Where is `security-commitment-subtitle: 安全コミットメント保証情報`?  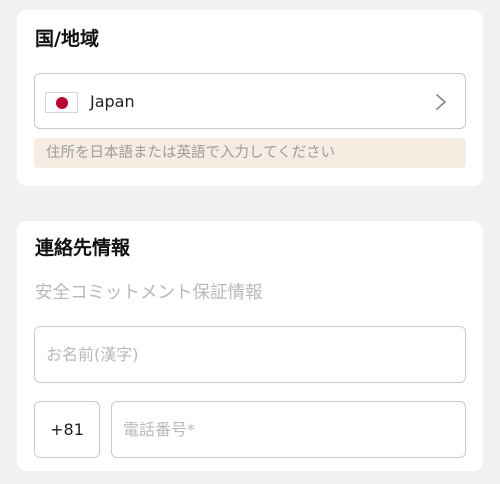 security-commitment-subtitle: 安全コミットメント保証情報 is located at coordinates (149, 293).